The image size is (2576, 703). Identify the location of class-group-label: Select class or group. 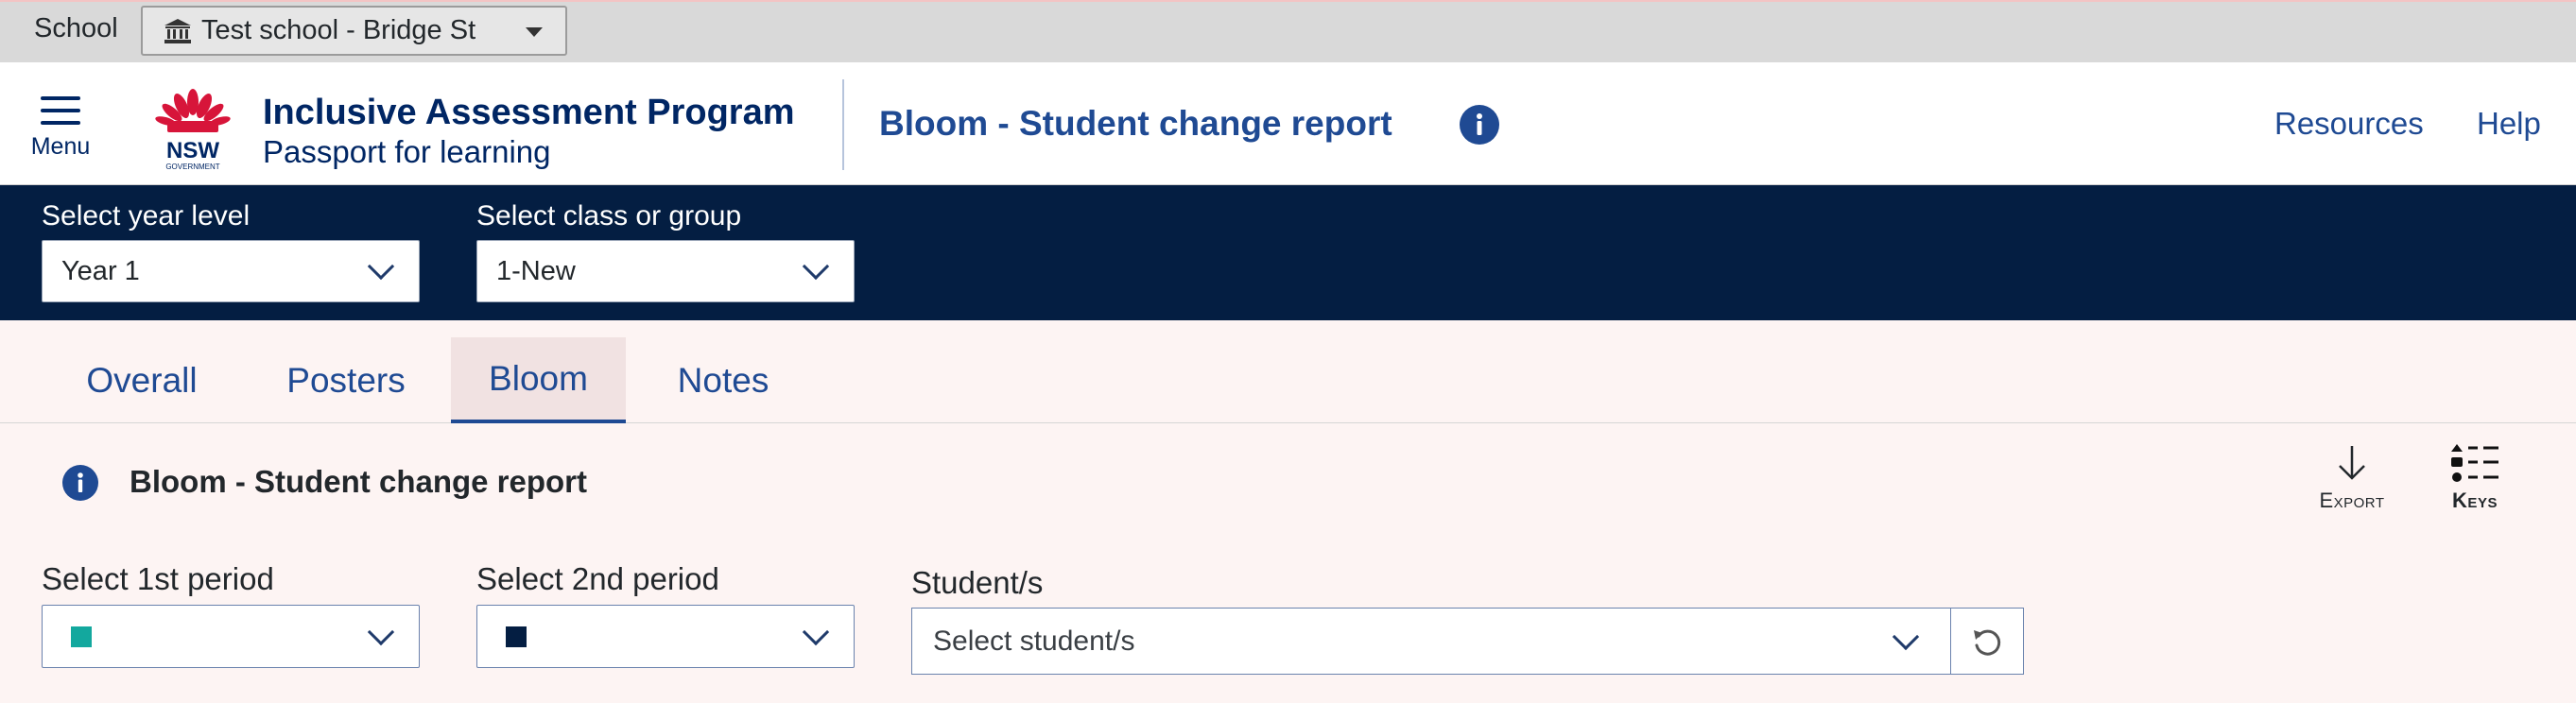
(609, 215).